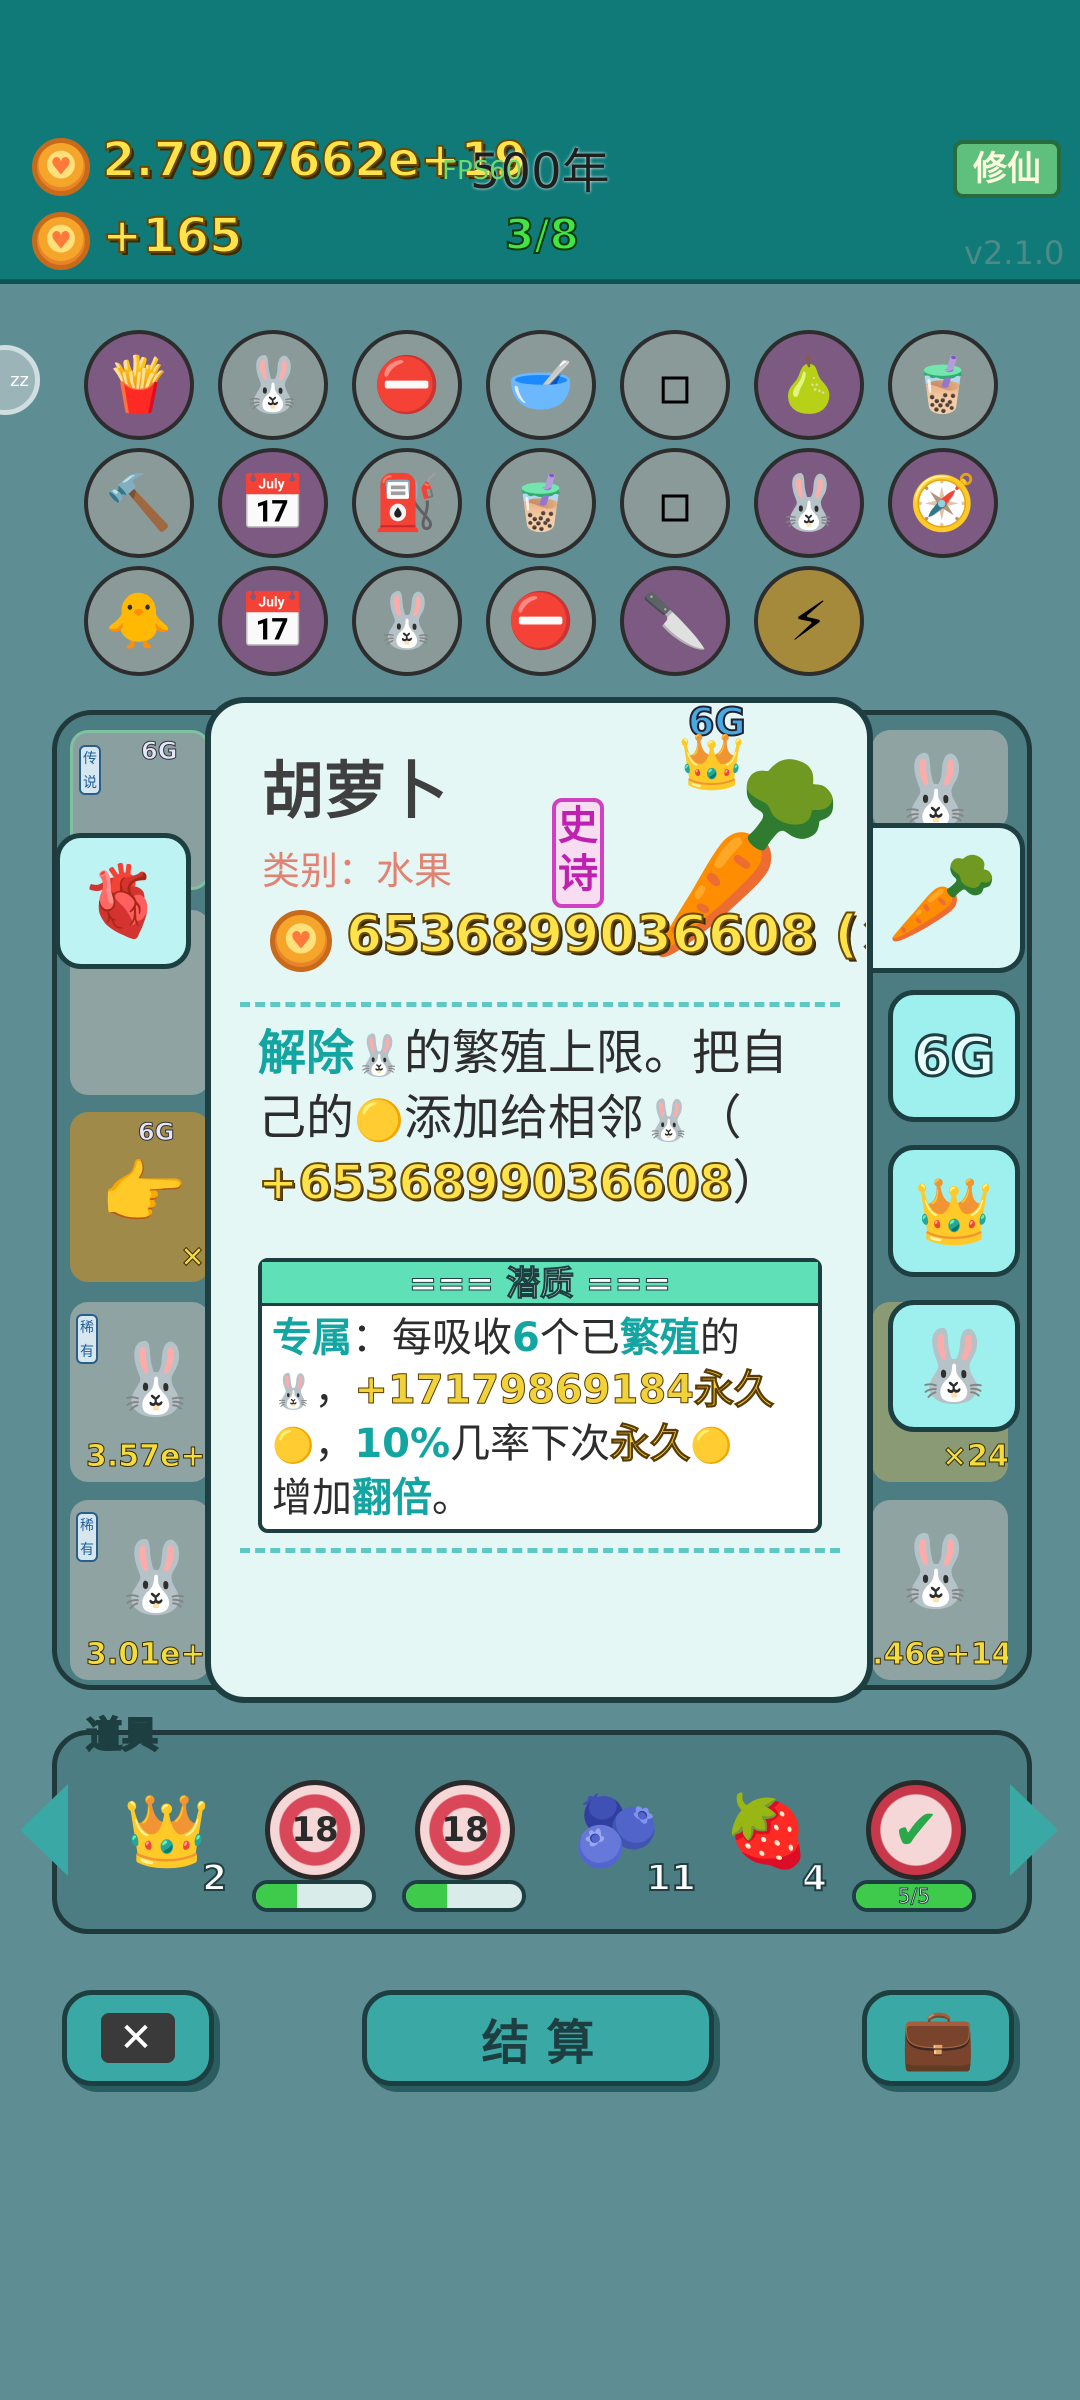  I want to click on potential-permanent: 永久, so click(650, 1444).